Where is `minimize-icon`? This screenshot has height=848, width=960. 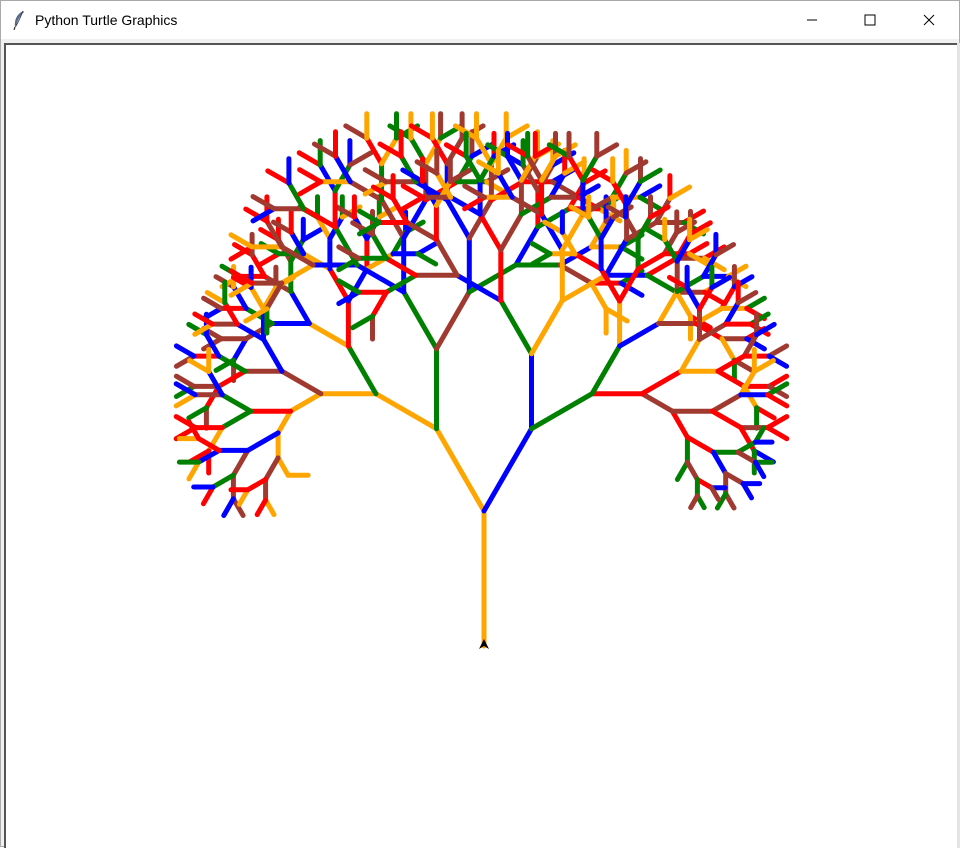
minimize-icon is located at coordinates (812, 20).